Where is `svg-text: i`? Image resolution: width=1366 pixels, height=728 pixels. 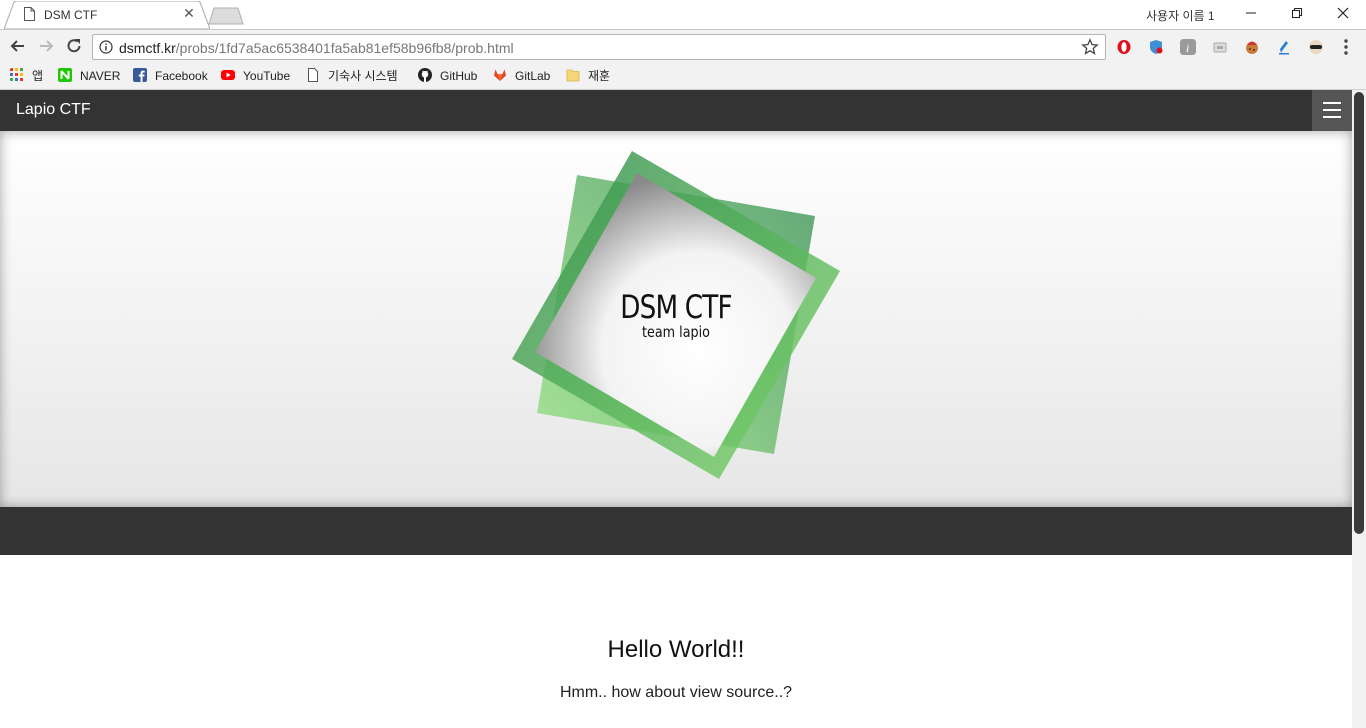
svg-text: i is located at coordinates (1187, 48).